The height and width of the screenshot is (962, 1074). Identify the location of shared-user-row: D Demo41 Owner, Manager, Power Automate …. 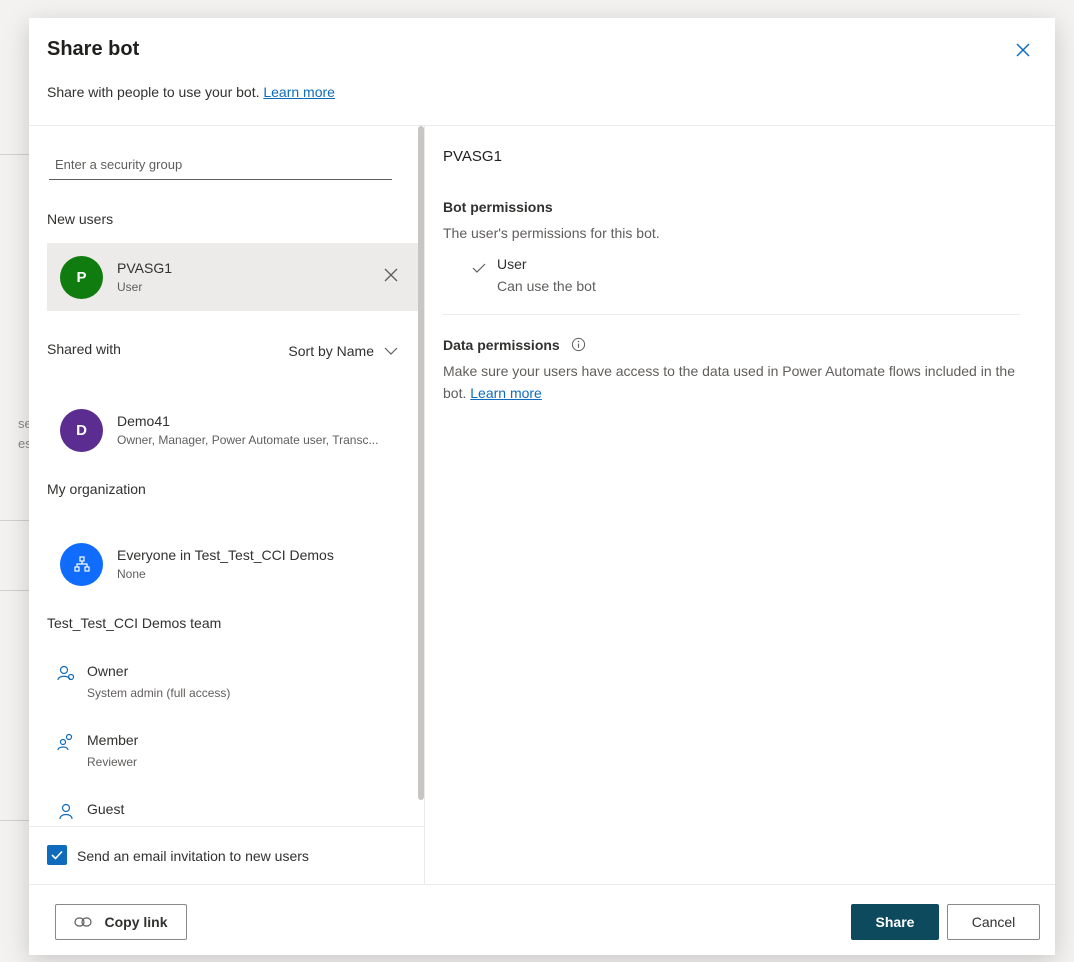
(233, 430).